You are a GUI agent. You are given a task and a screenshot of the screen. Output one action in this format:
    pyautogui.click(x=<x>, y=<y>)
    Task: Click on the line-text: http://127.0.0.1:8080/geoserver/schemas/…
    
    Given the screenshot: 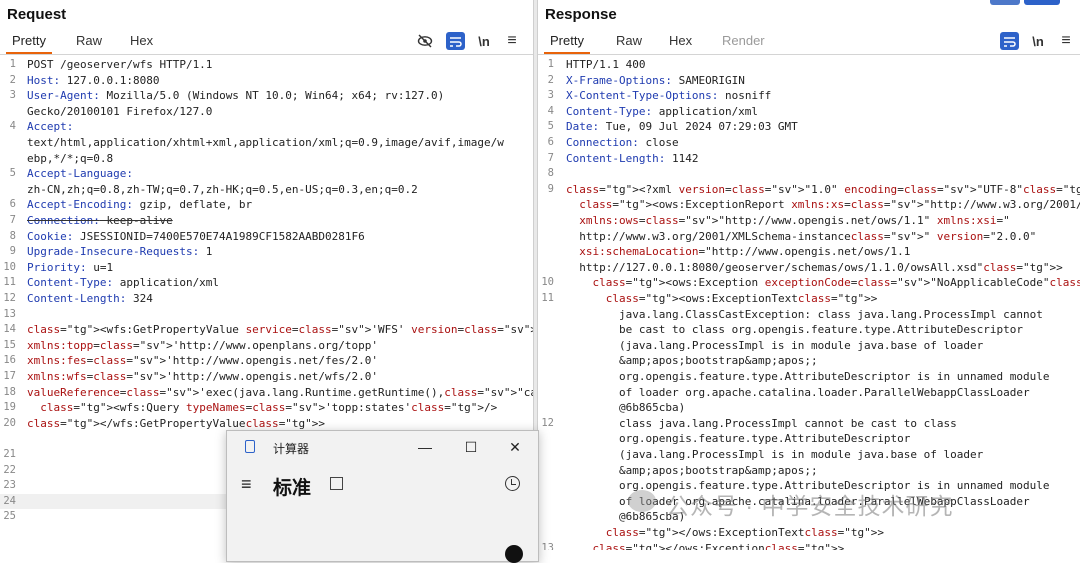 What is the action you would take?
    pyautogui.click(x=814, y=267)
    